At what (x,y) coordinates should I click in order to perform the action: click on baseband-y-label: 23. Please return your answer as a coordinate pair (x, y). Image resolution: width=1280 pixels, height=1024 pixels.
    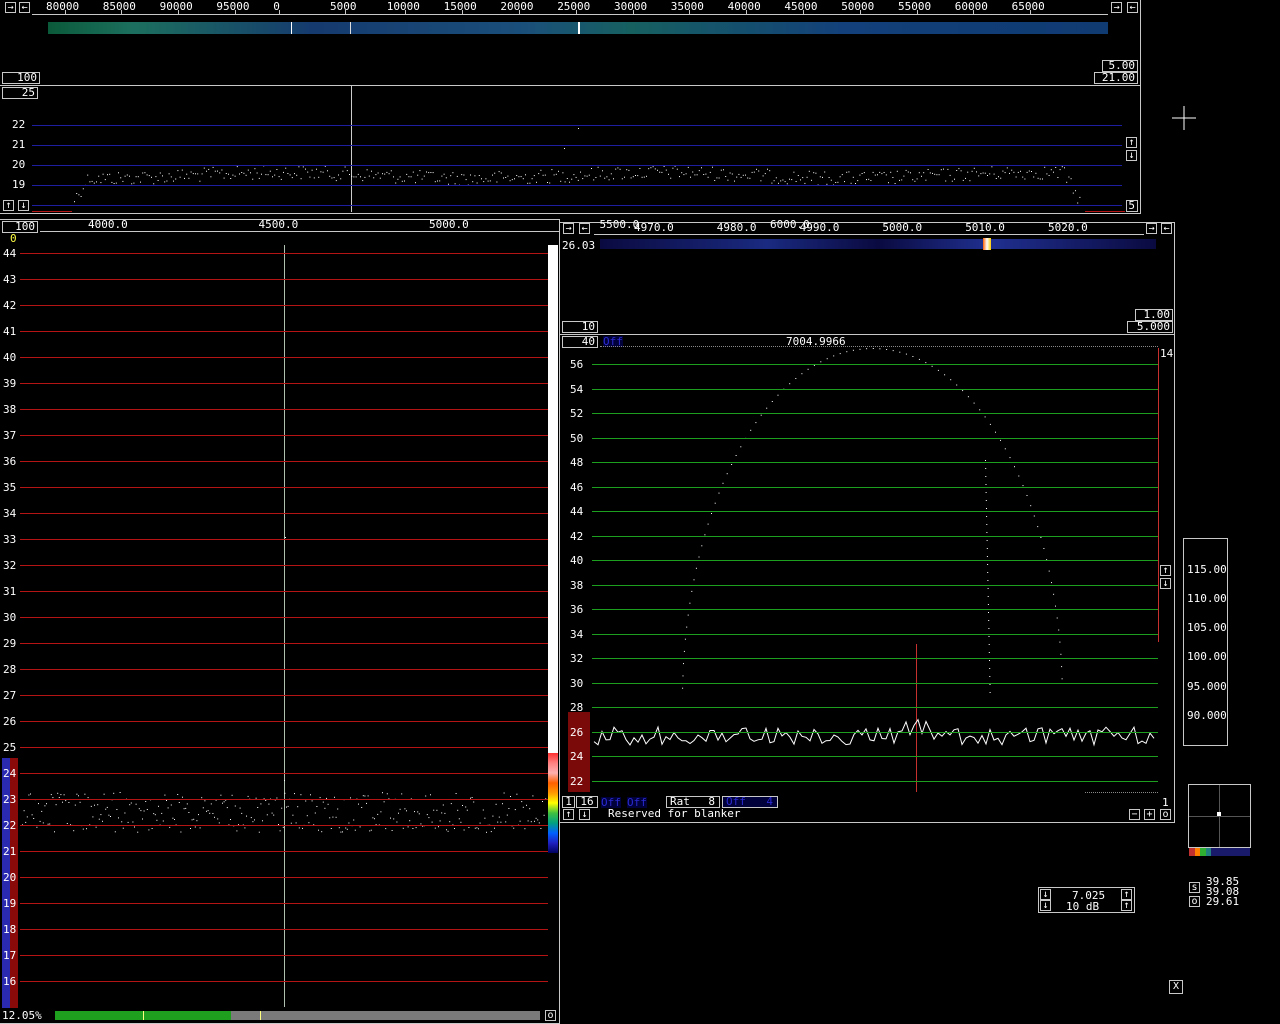
    Looking at the image, I should click on (10, 799).